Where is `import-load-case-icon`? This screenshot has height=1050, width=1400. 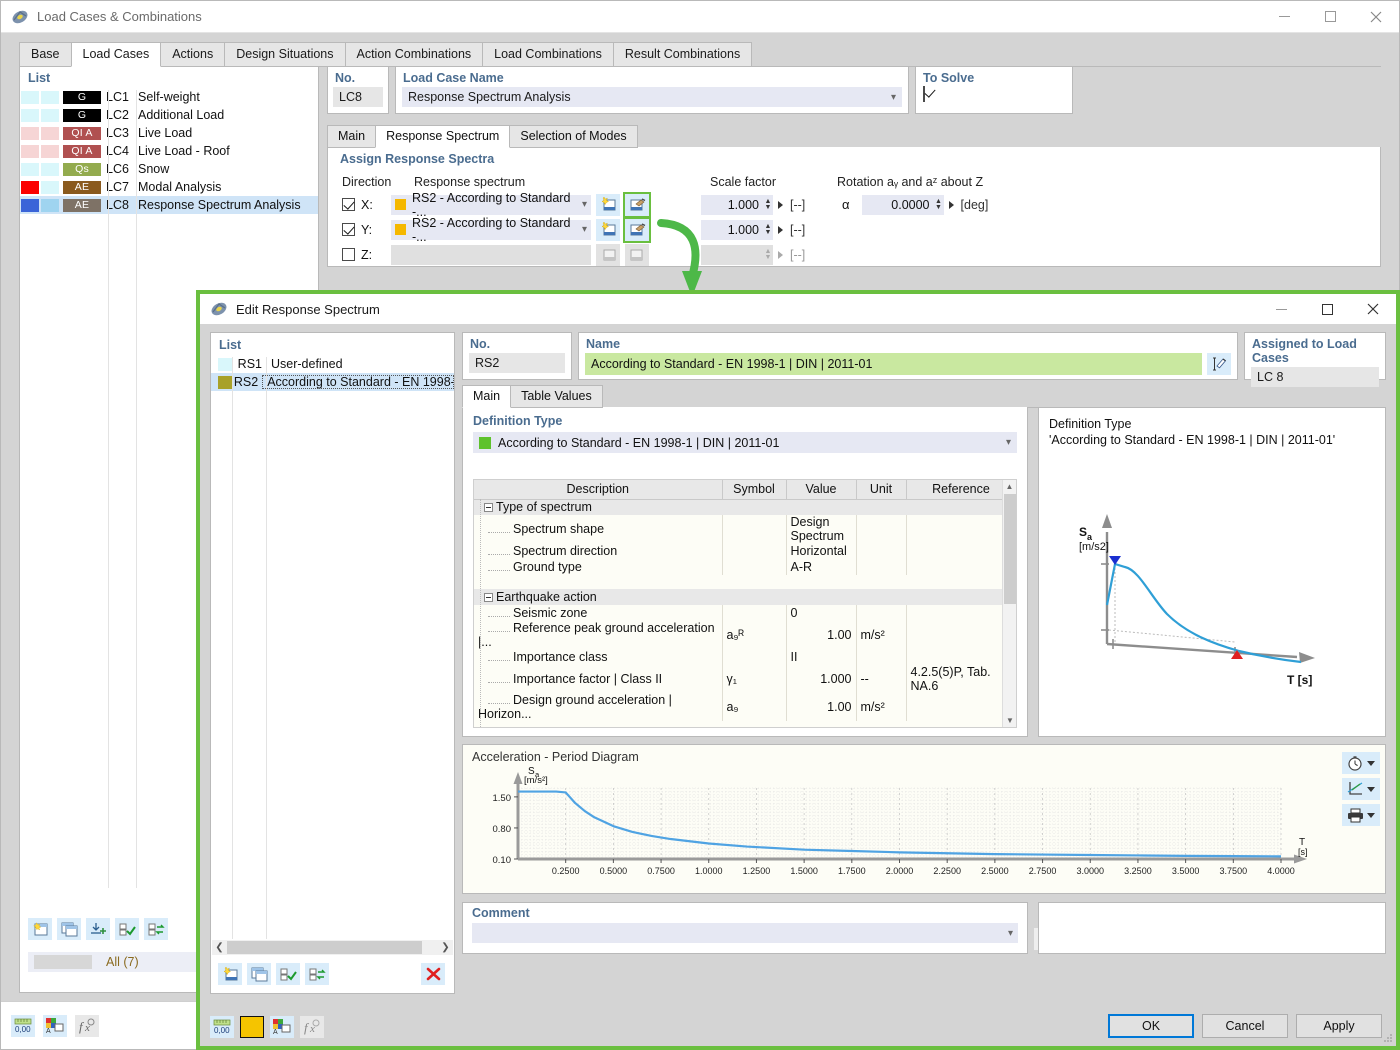 import-load-case-icon is located at coordinates (98, 929).